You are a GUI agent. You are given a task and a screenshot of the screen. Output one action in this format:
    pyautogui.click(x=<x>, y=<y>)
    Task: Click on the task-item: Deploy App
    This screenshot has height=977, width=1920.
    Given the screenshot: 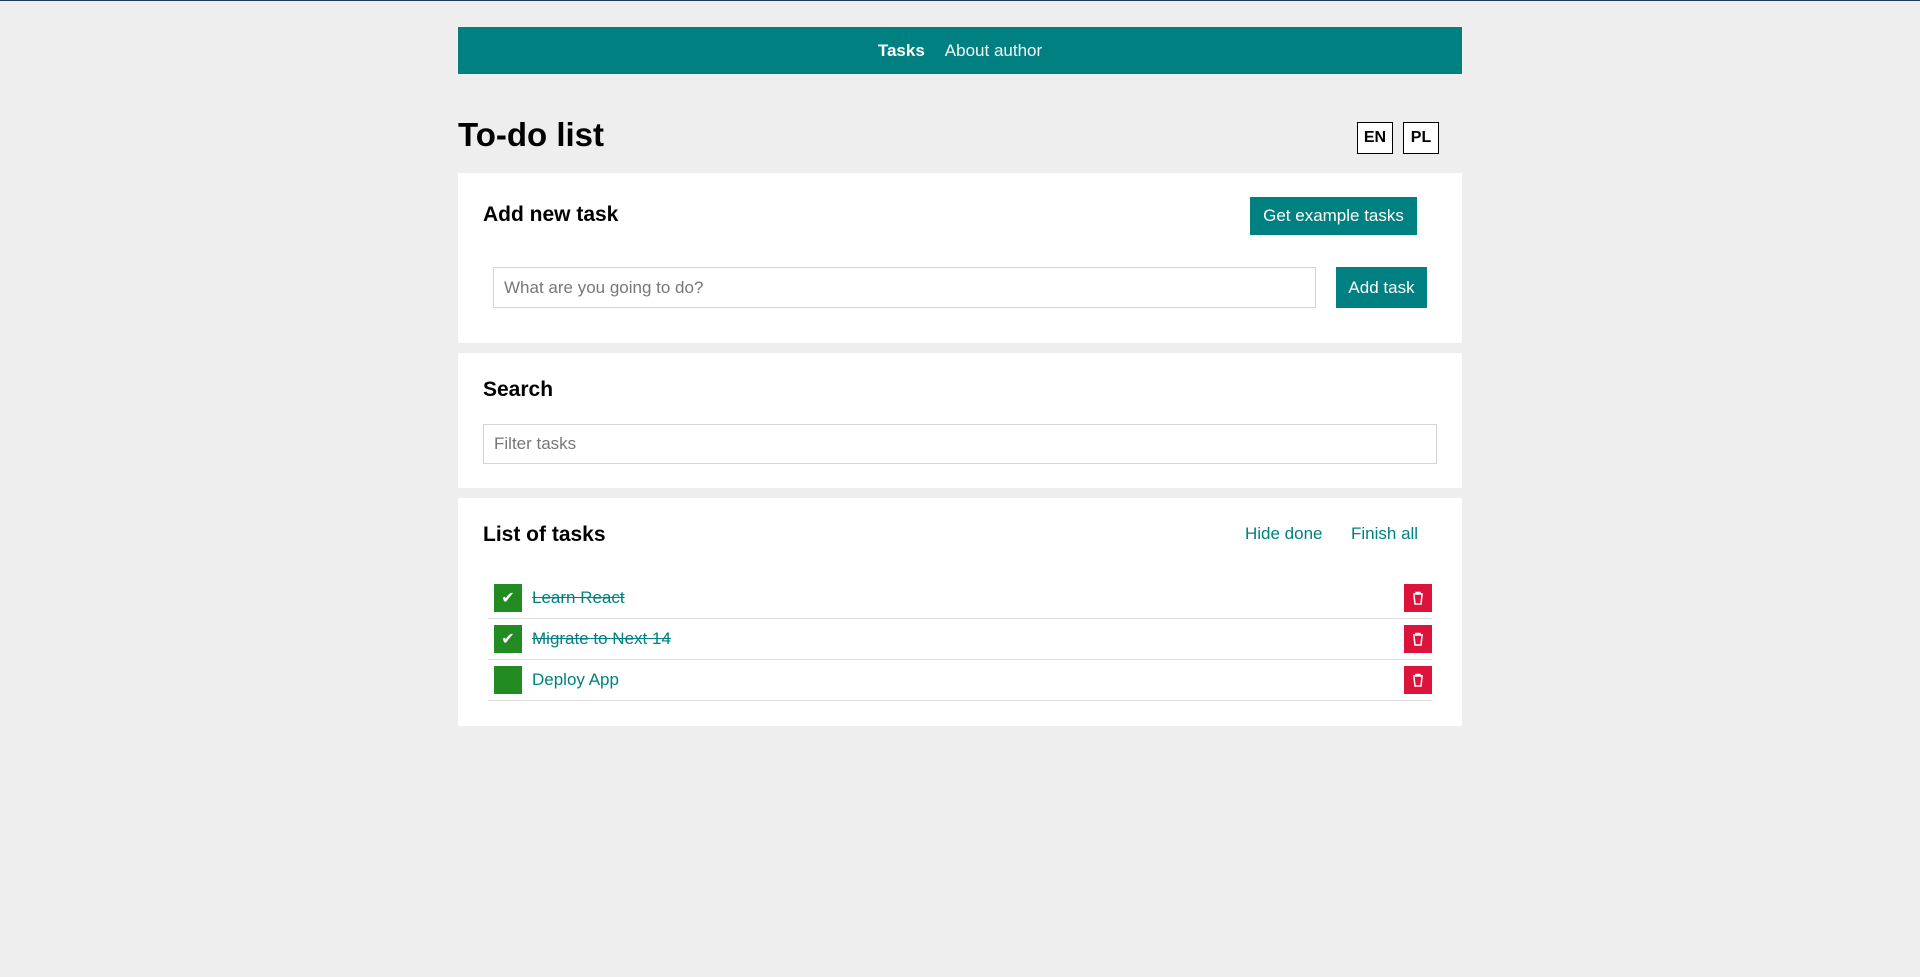 What is the action you would take?
    pyautogui.click(x=960, y=680)
    